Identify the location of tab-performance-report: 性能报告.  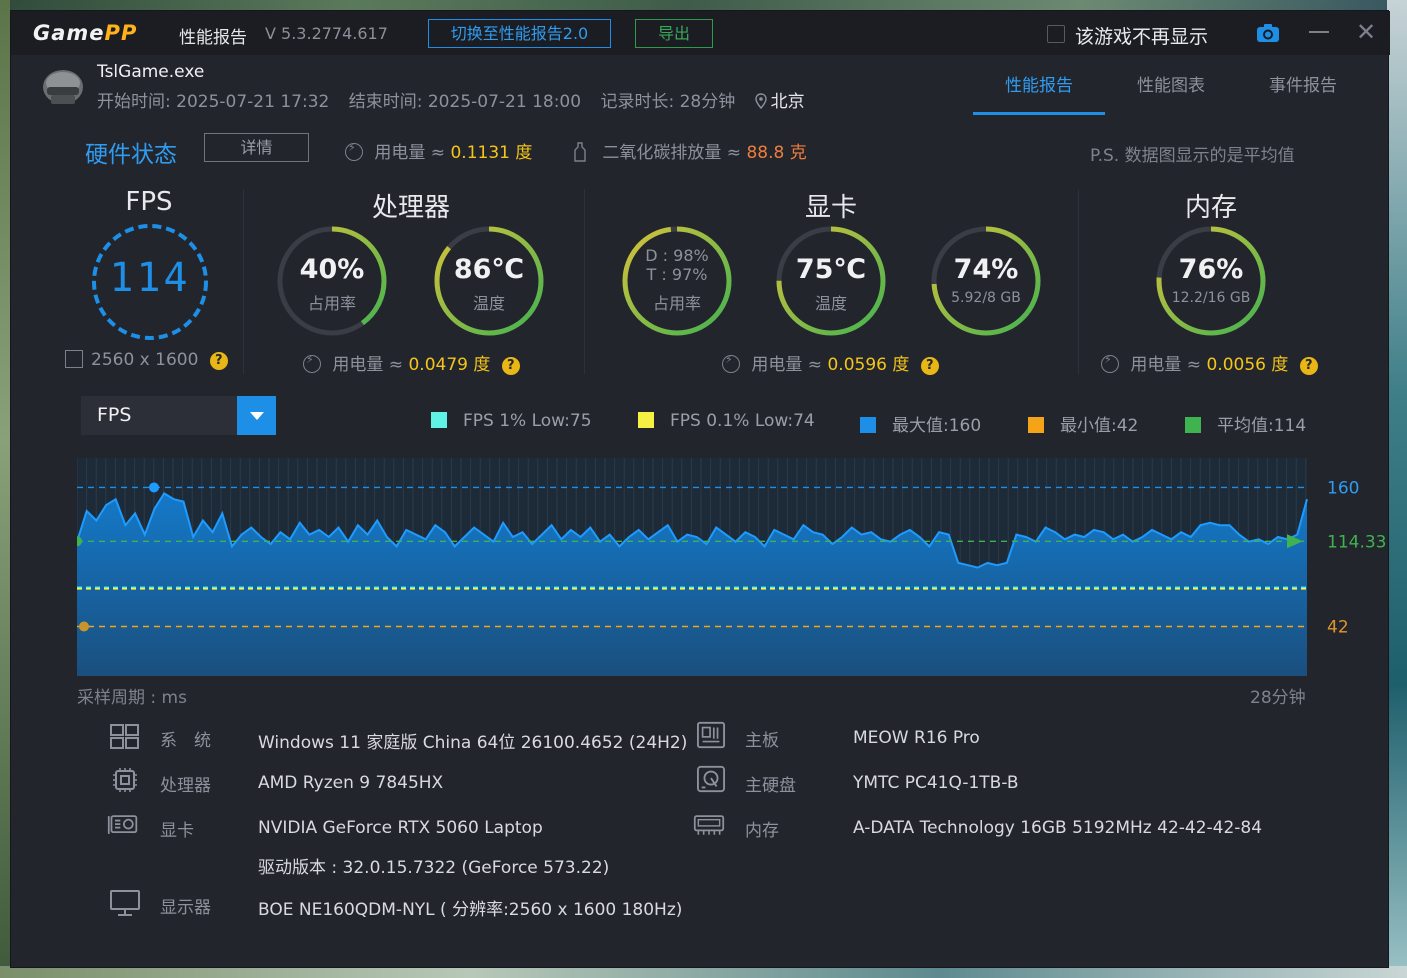
(1039, 90).